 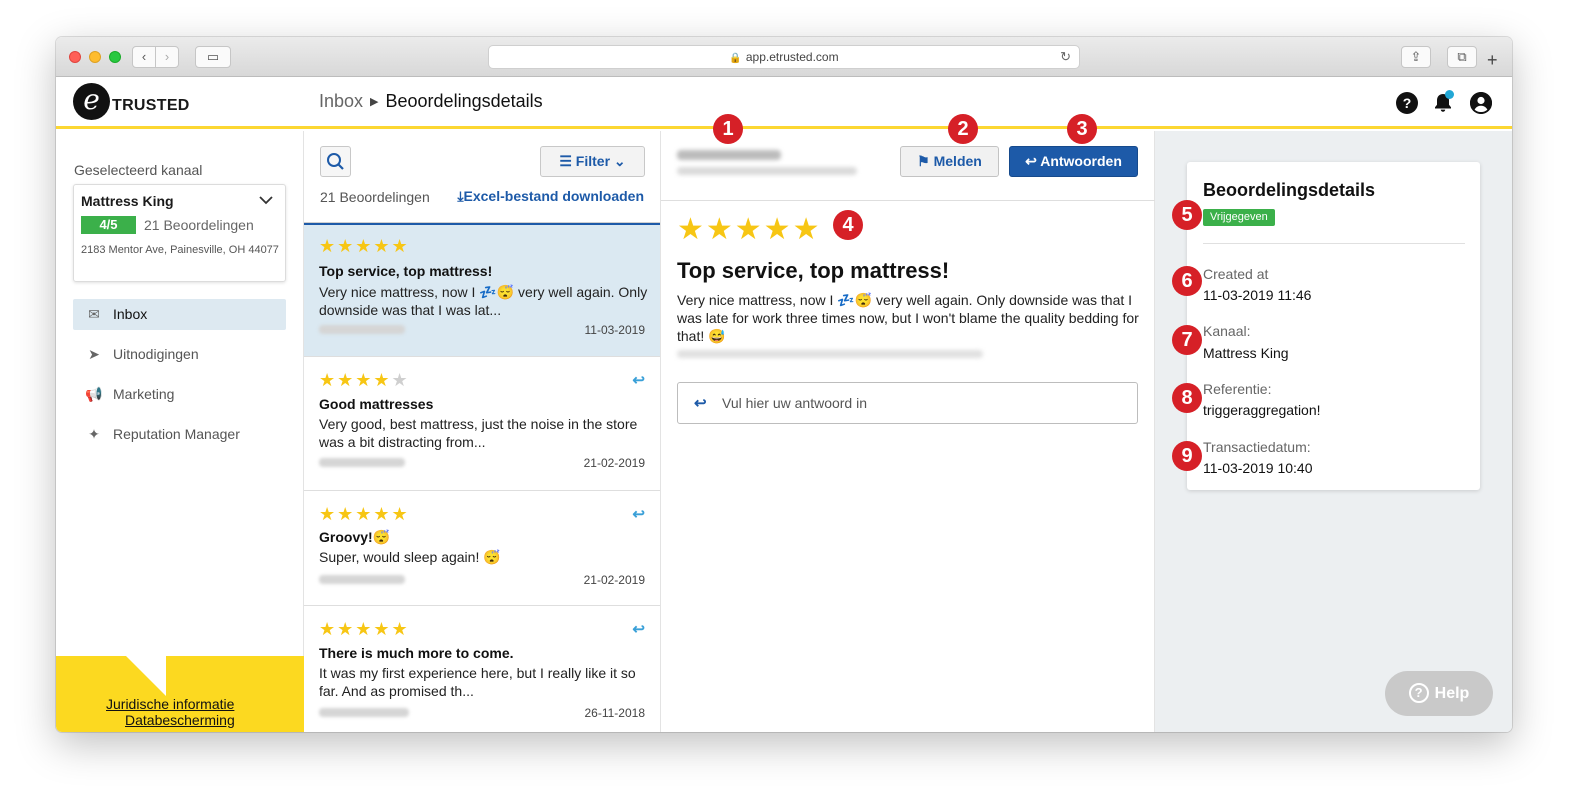 What do you see at coordinates (179, 394) in the screenshot?
I see `sidebar-item-marketing: 📢 Marketing` at bounding box center [179, 394].